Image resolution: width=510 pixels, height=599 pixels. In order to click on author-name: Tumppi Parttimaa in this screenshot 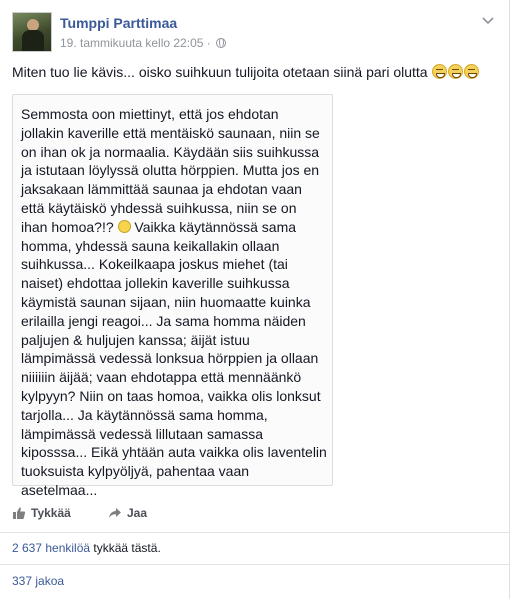, I will do `click(118, 23)`.